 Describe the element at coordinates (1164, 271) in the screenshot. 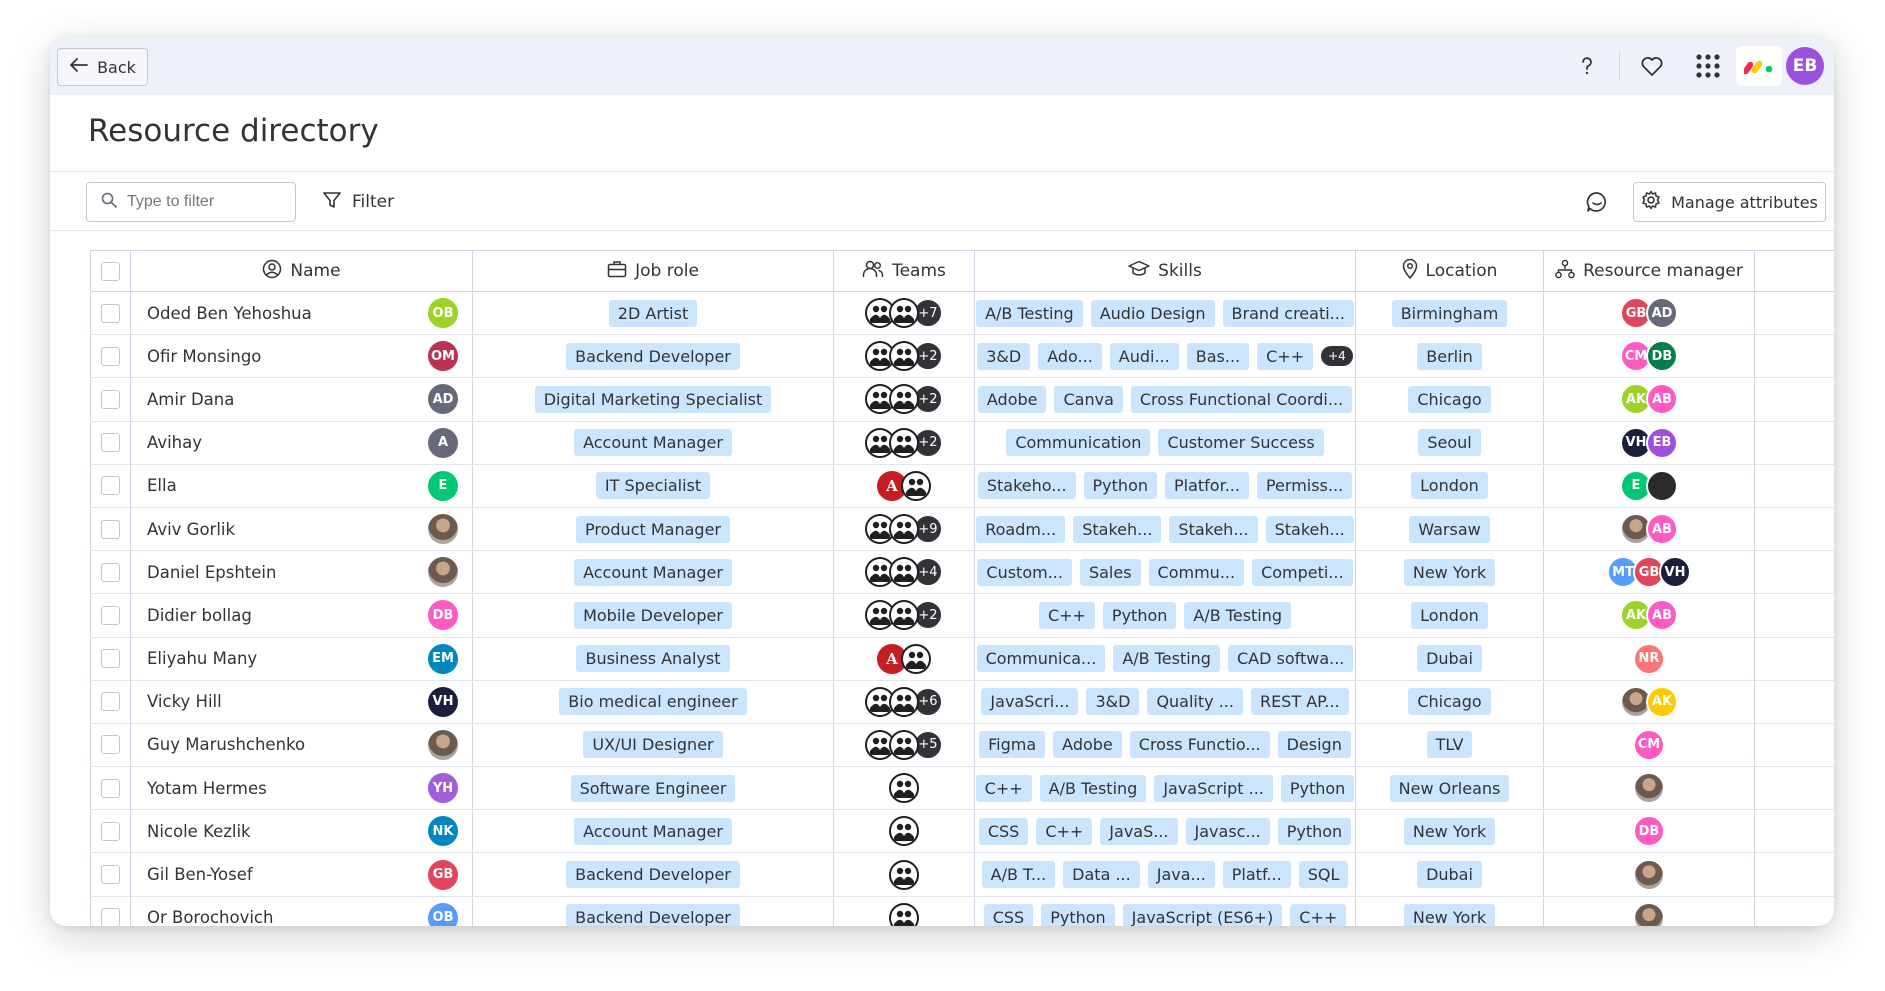

I see `column-header-skills: Skills` at that location.